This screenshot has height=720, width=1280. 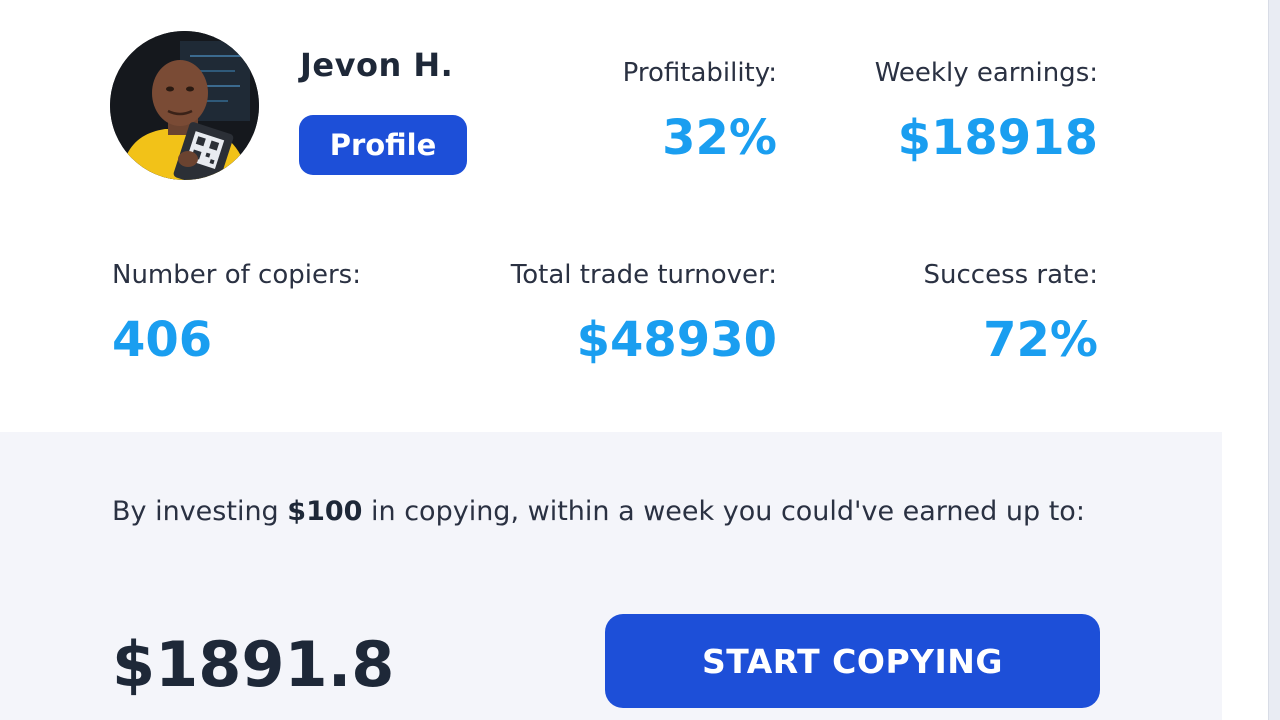 I want to click on investment-amount: $100, so click(x=325, y=511).